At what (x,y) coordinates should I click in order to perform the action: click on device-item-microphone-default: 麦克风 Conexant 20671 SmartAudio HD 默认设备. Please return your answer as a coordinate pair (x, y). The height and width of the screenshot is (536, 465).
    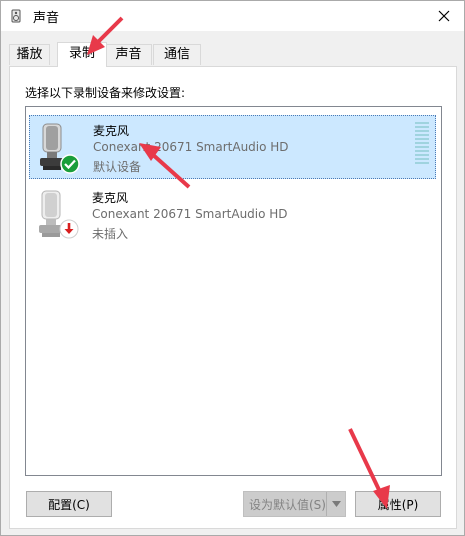
    Looking at the image, I should click on (232, 147).